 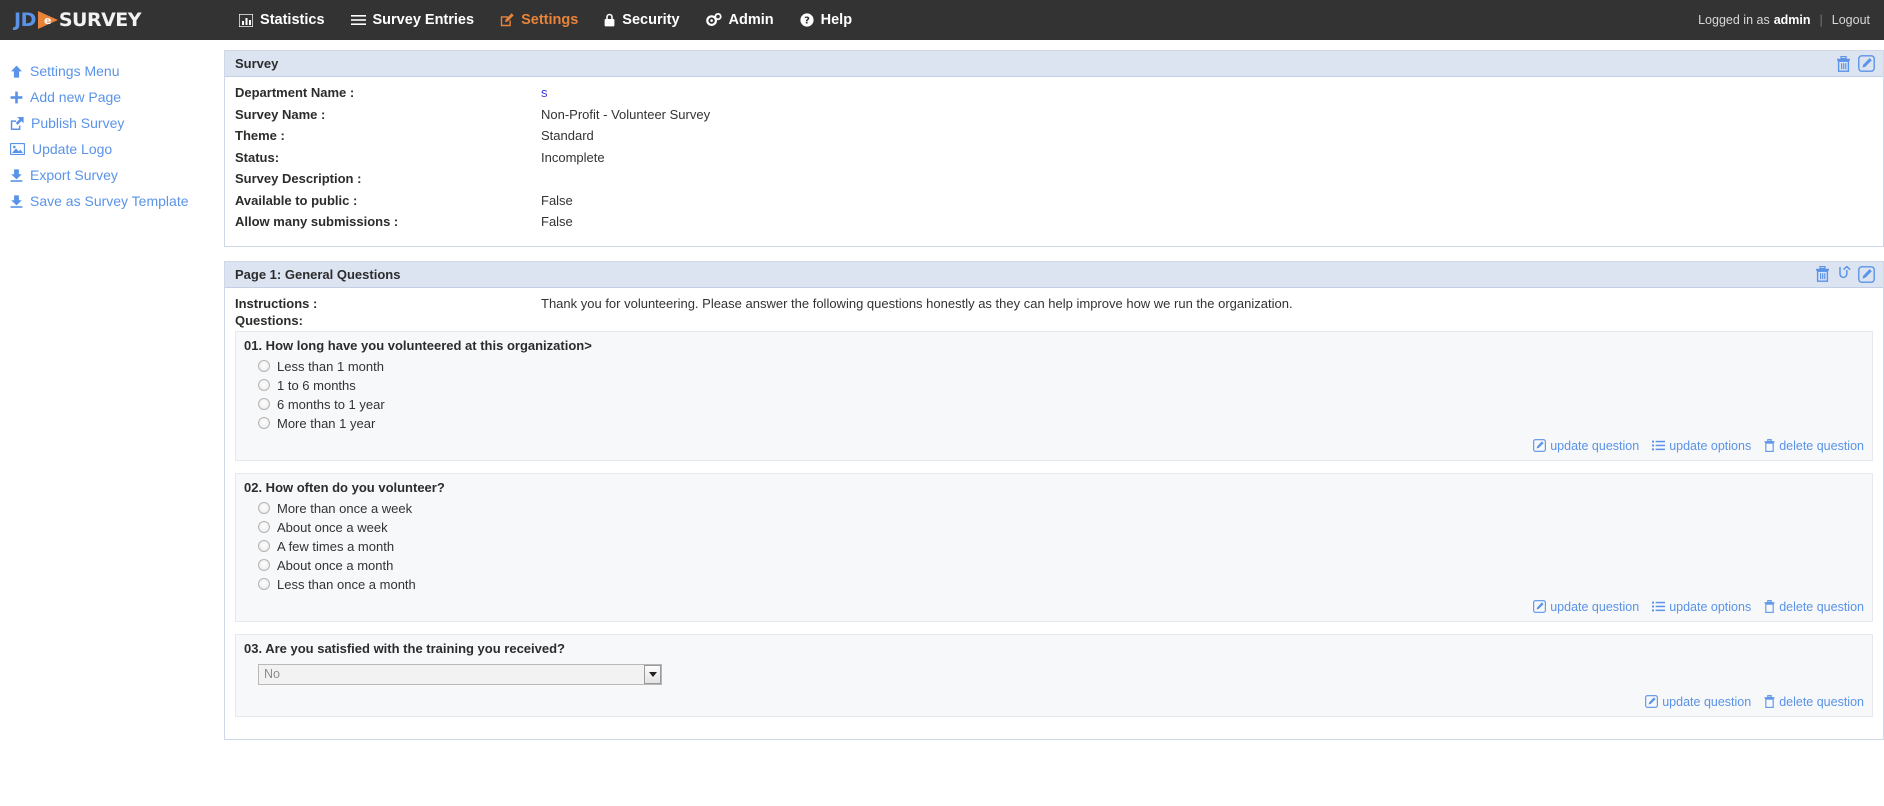 I want to click on sidebar-item-publish-survey: Publish Survey, so click(x=112, y=123).